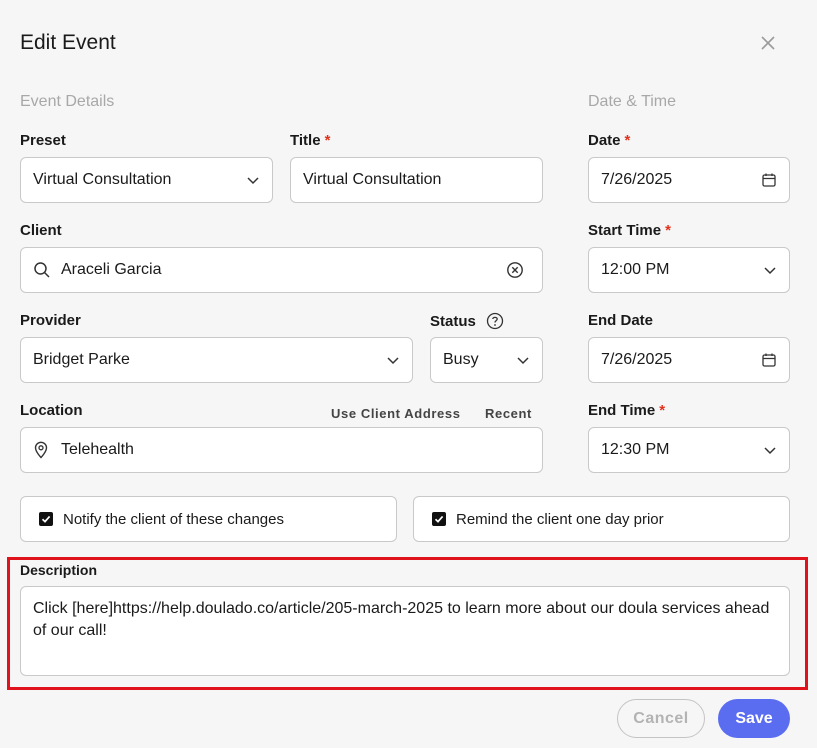  I want to click on end-time-value: 12:30 PM, so click(635, 449).